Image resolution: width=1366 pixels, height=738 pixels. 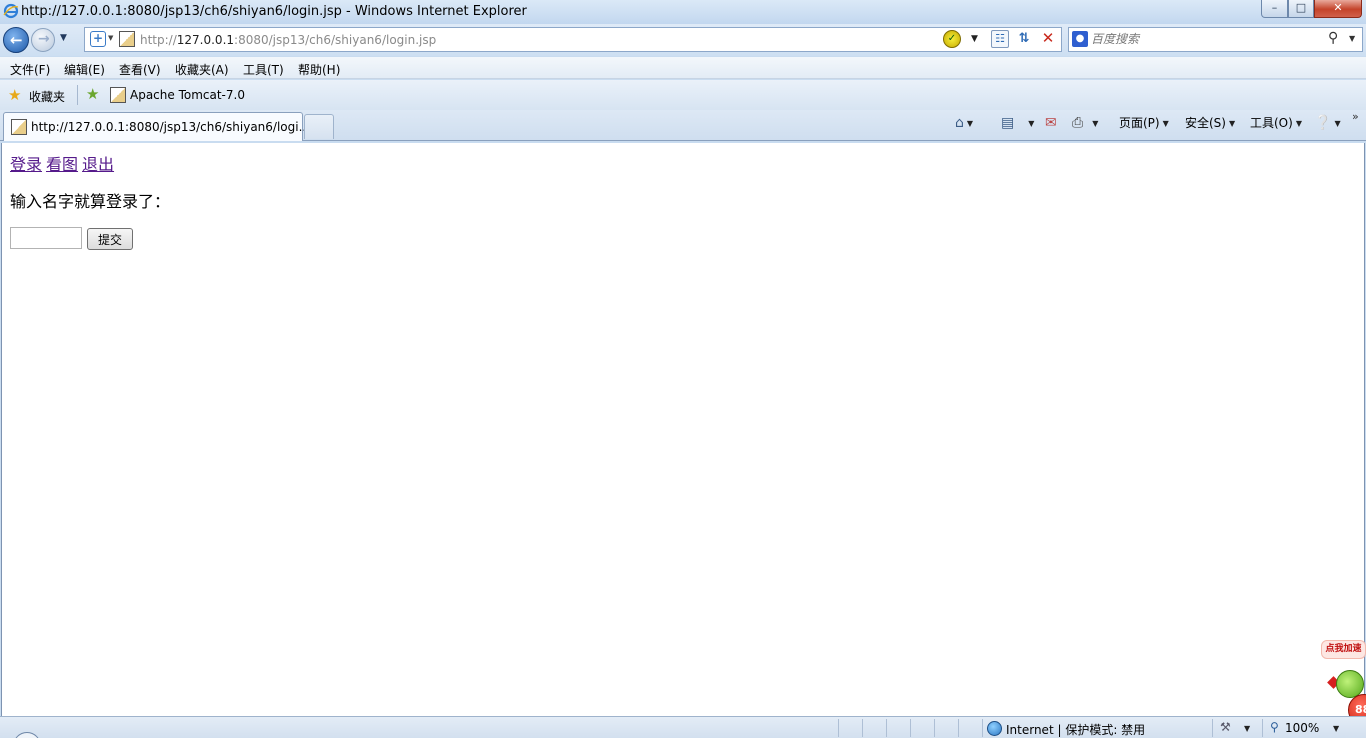 I want to click on refresh-icon: ⇅, so click(x=1024, y=39).